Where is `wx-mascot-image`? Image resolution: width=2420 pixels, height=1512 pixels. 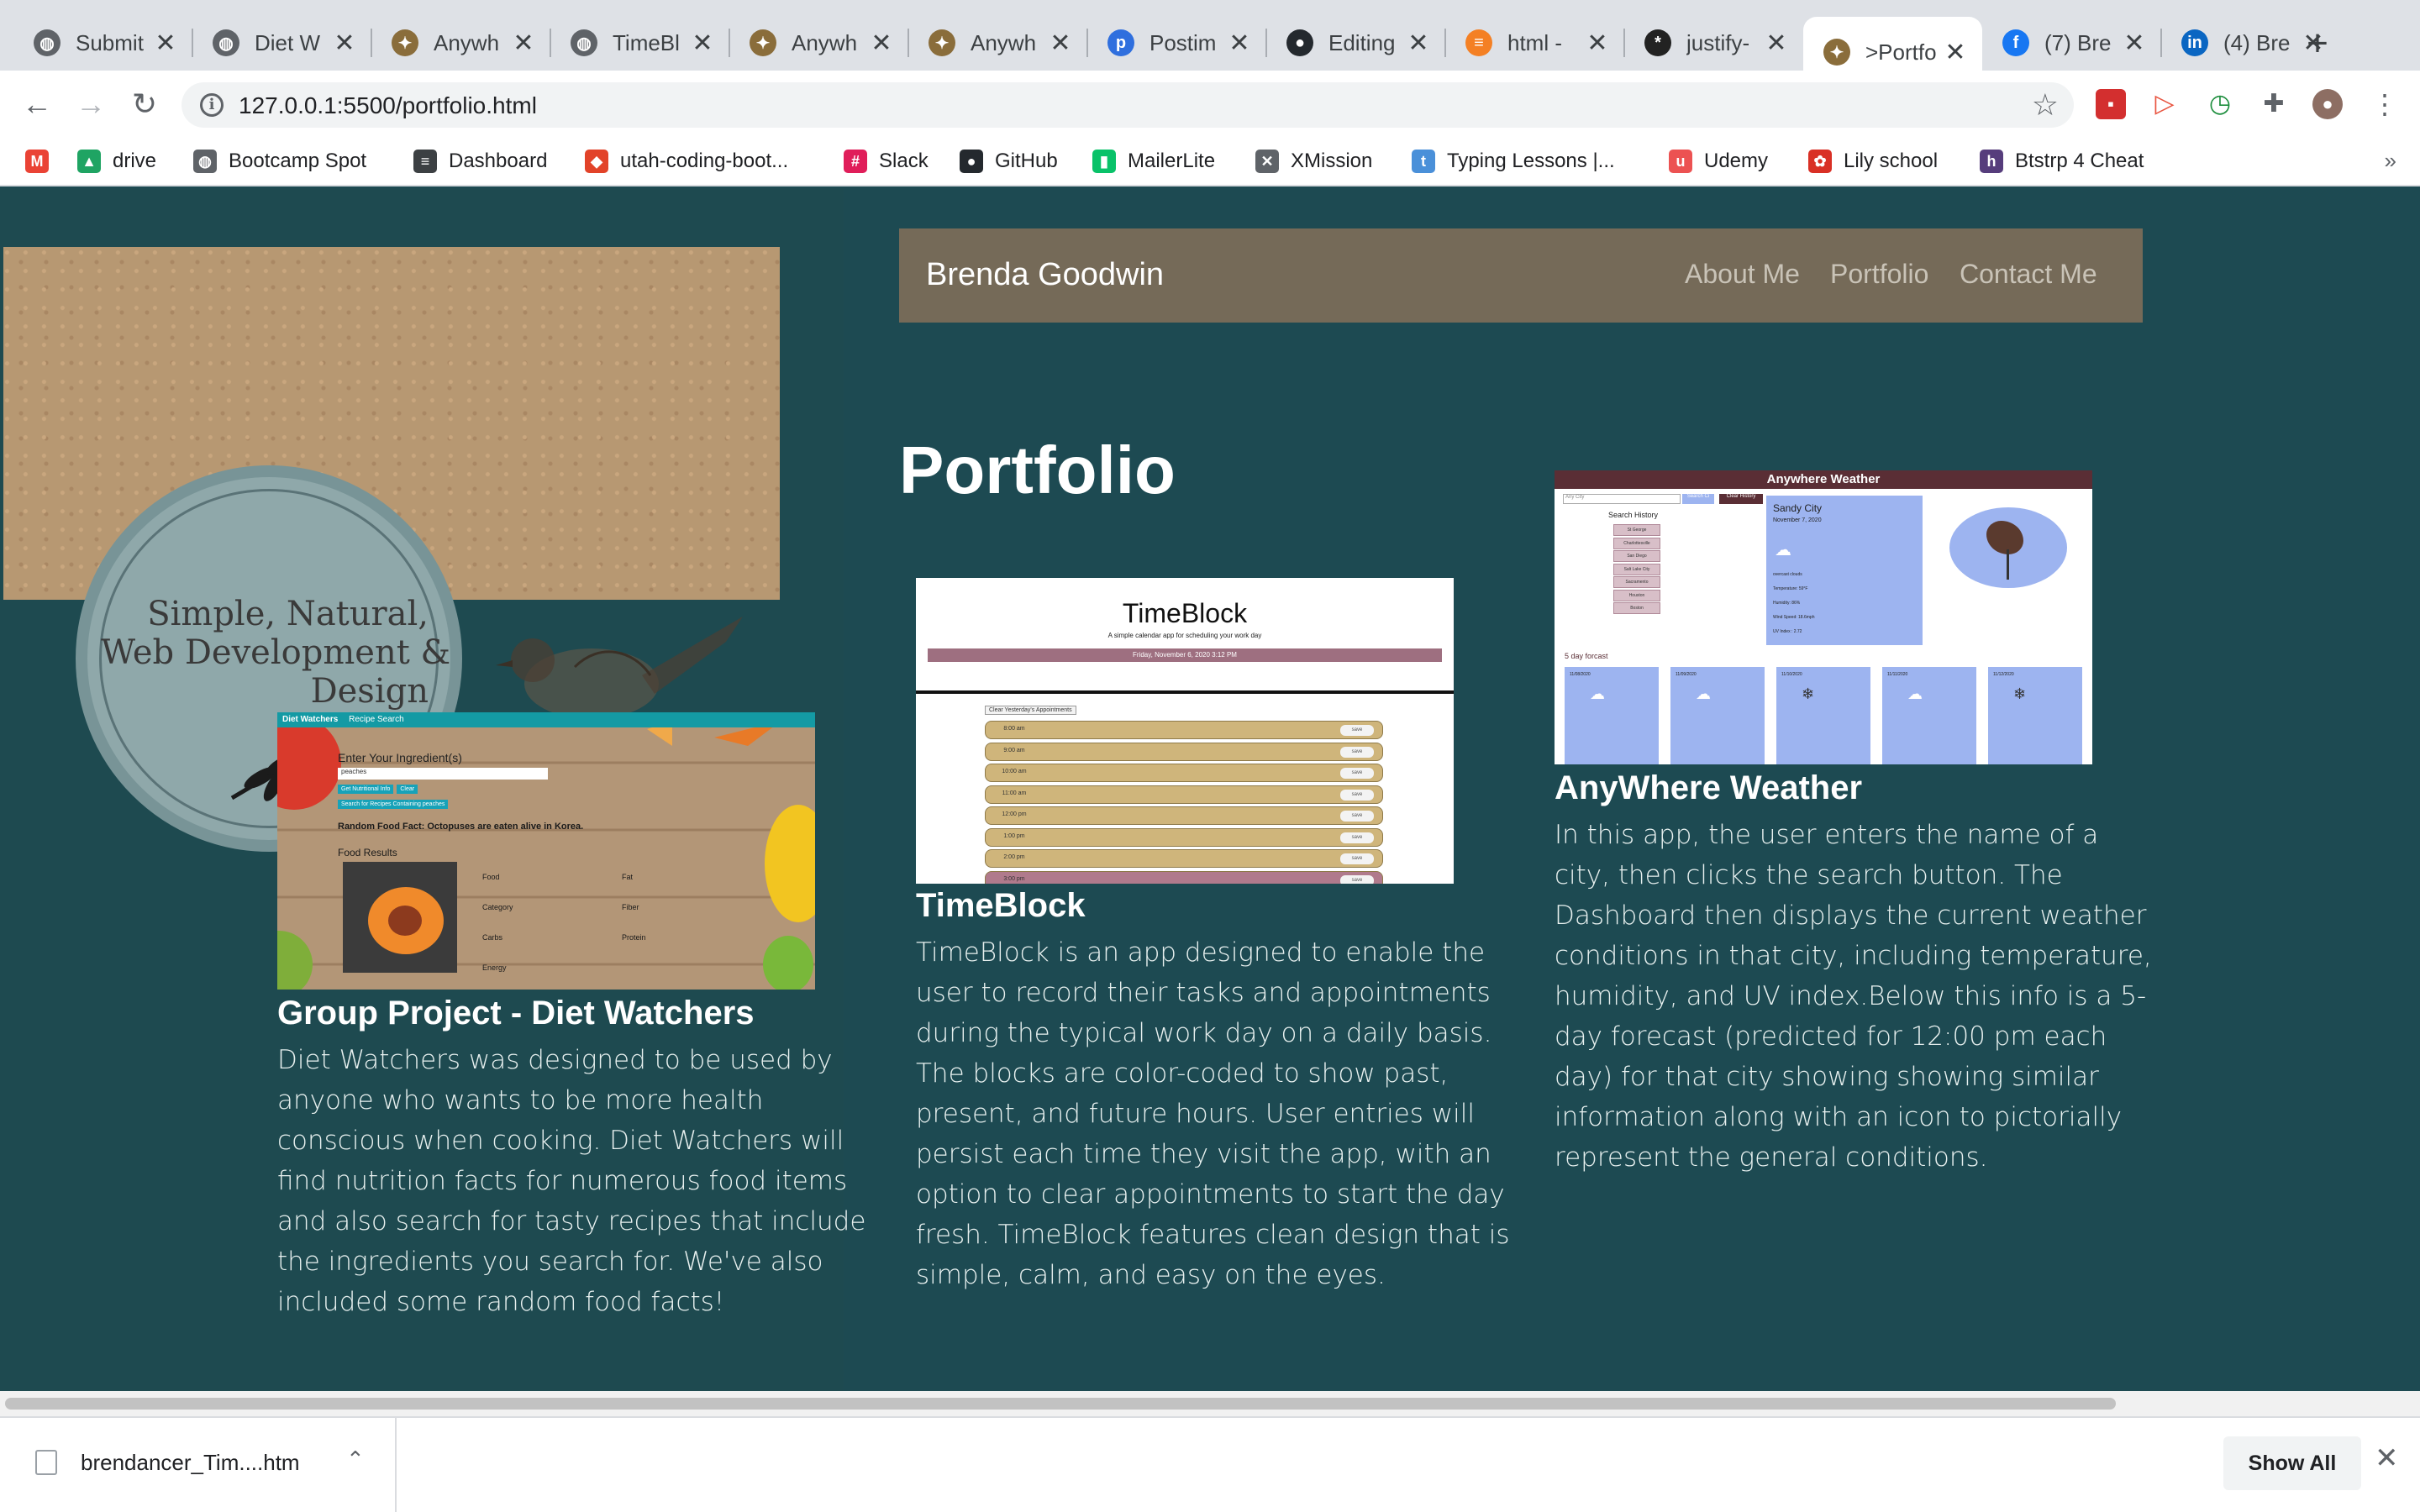
wx-mascot-image is located at coordinates (2008, 547).